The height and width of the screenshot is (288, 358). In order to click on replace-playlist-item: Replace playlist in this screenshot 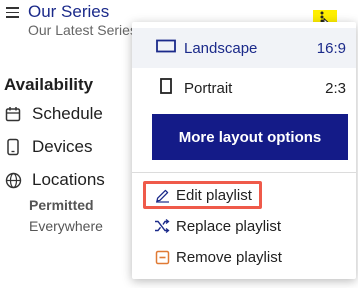, I will do `click(244, 226)`.